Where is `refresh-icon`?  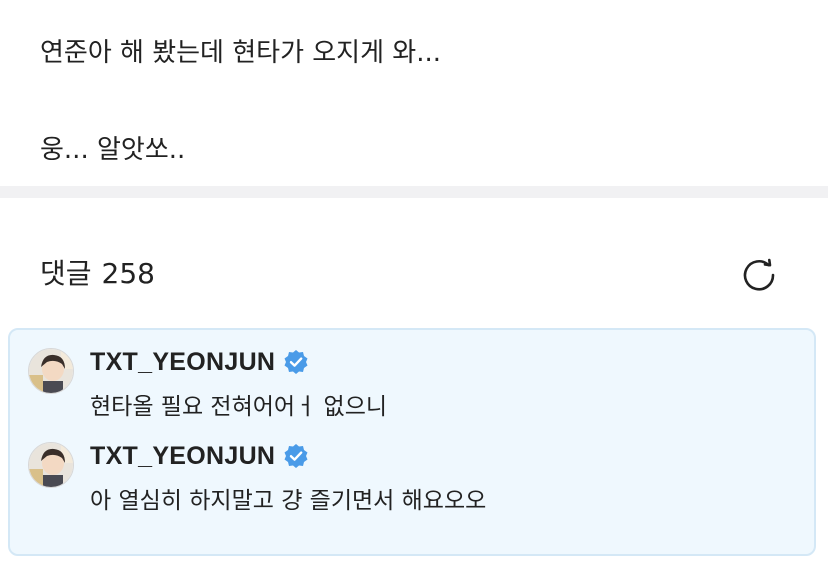 refresh-icon is located at coordinates (759, 274).